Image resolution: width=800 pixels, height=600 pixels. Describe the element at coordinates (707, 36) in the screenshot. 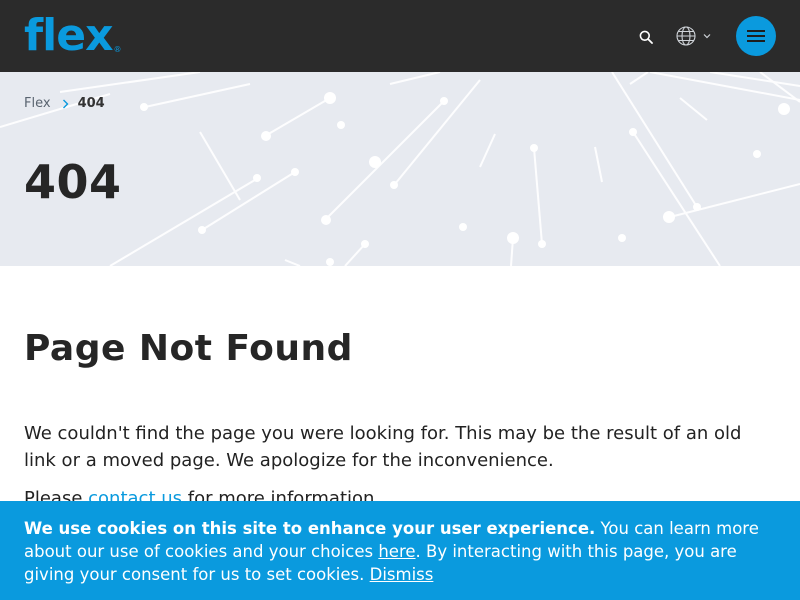

I see `chevron-down-icon` at that location.